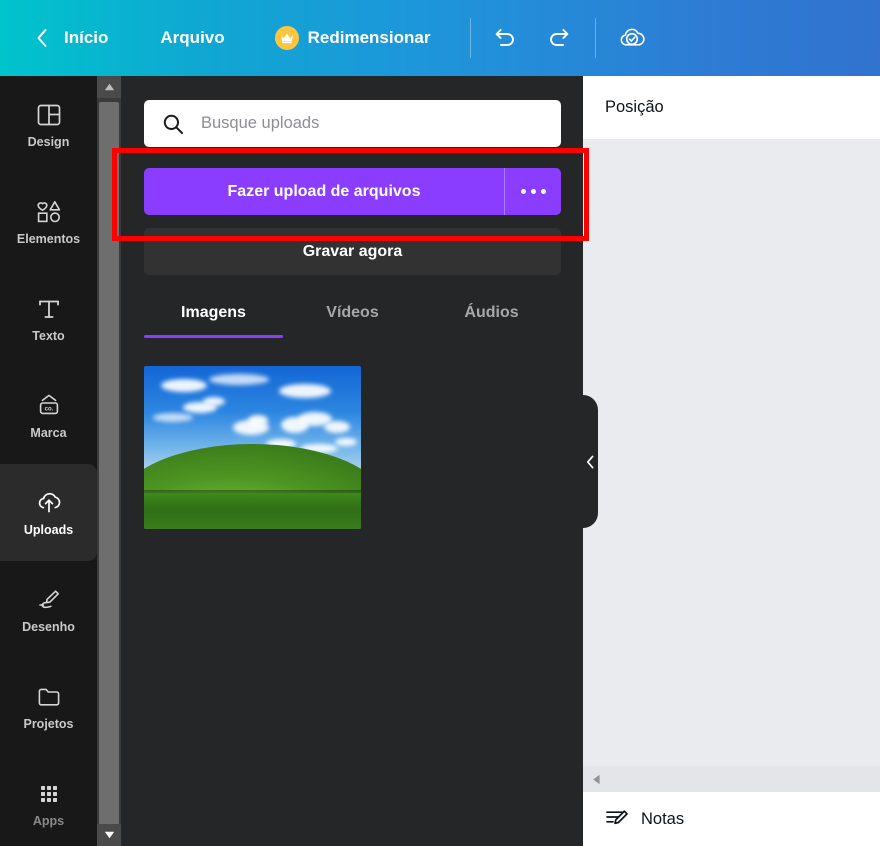 This screenshot has height=846, width=880. I want to click on sidebar-item-desenho: Desenho, so click(48, 609).